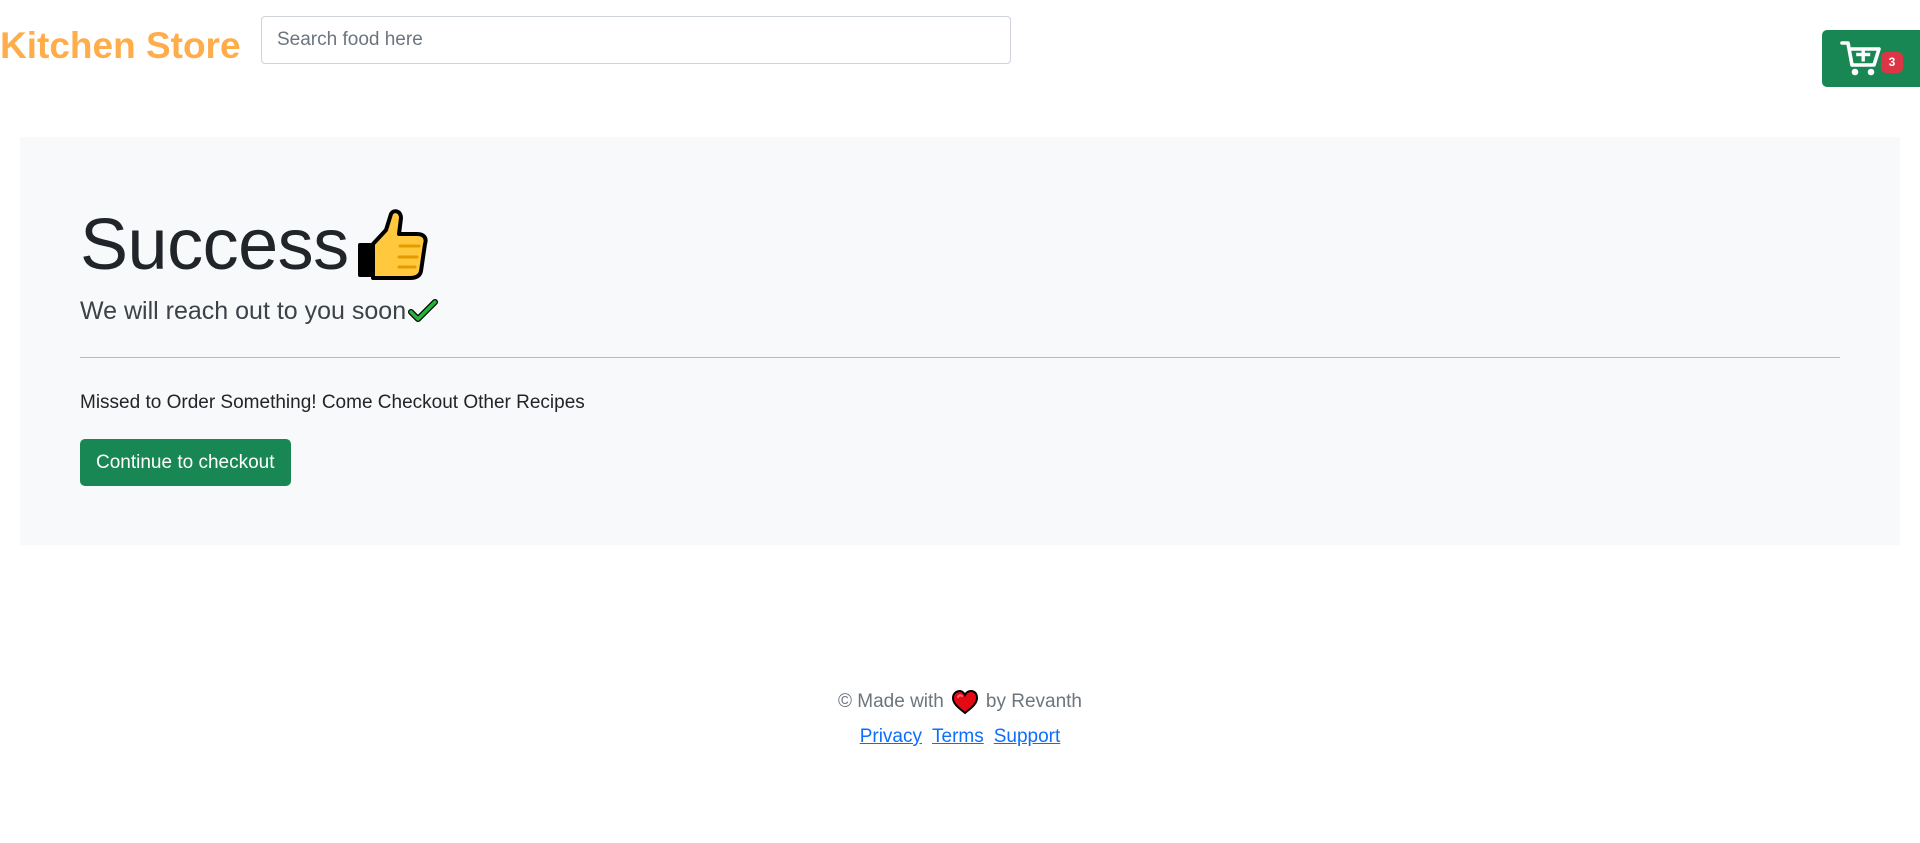 The height and width of the screenshot is (843, 1920). What do you see at coordinates (891, 737) in the screenshot?
I see `privacy-link: Privacy` at bounding box center [891, 737].